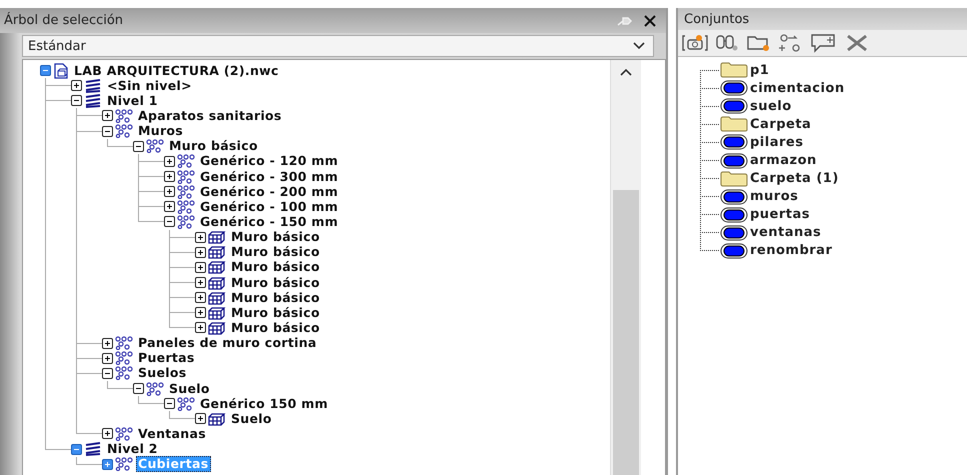 Image resolution: width=967 pixels, height=475 pixels. I want to click on set-item: puertas, so click(780, 214).